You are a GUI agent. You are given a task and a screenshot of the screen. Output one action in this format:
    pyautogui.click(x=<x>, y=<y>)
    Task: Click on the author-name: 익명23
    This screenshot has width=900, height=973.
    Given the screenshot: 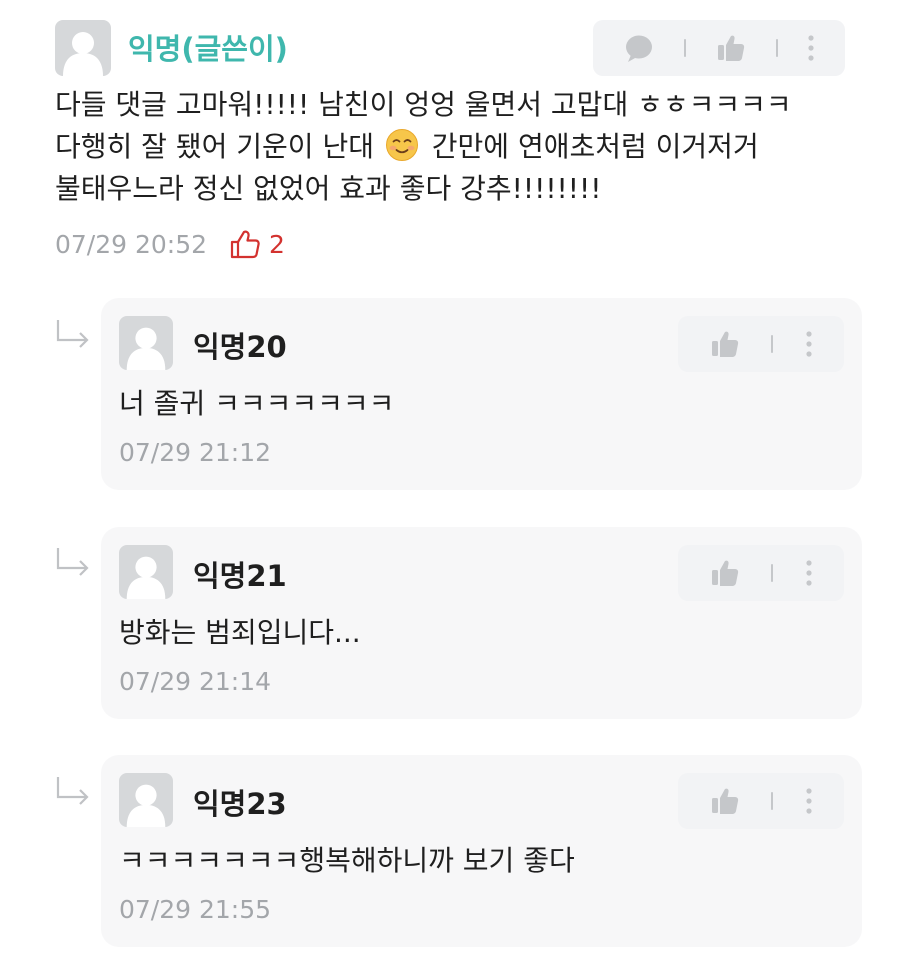 What is the action you would take?
    pyautogui.click(x=240, y=804)
    